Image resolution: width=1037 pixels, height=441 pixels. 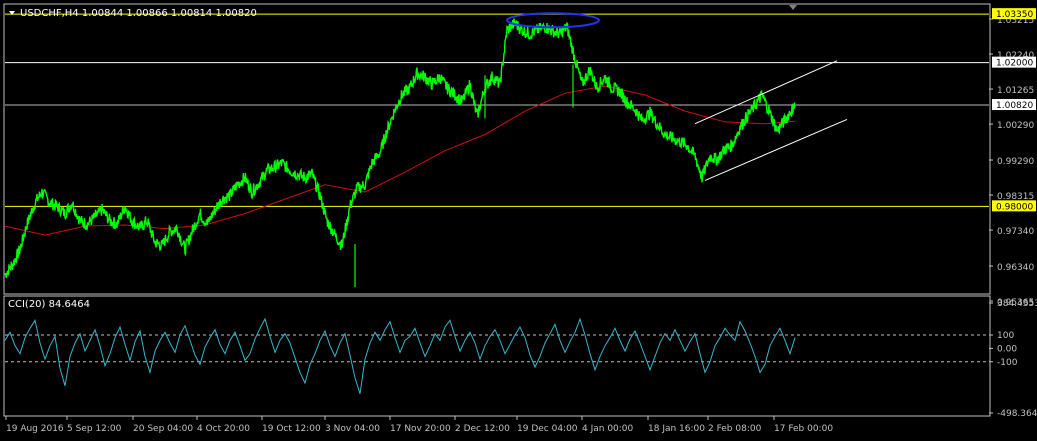 What do you see at coordinates (1007, 363) in the screenshot?
I see `cci-y-tick-label: -100` at bounding box center [1007, 363].